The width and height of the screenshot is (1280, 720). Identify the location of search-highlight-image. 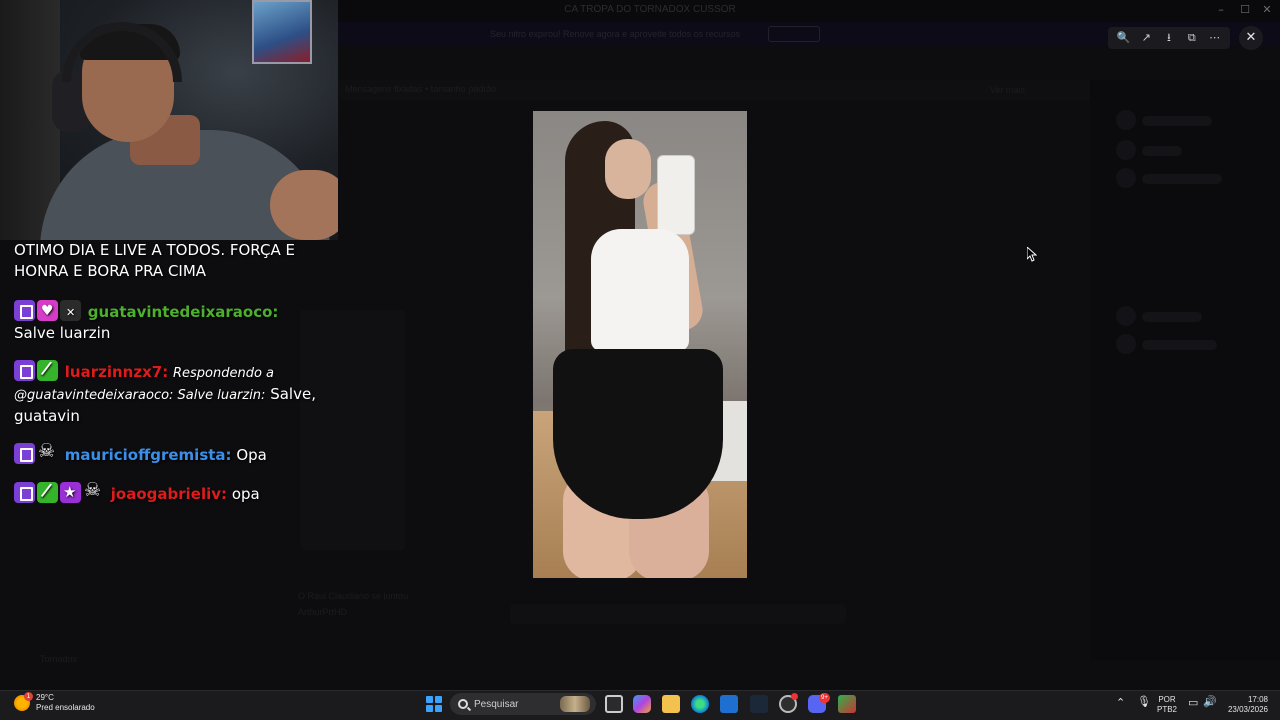
(575, 704).